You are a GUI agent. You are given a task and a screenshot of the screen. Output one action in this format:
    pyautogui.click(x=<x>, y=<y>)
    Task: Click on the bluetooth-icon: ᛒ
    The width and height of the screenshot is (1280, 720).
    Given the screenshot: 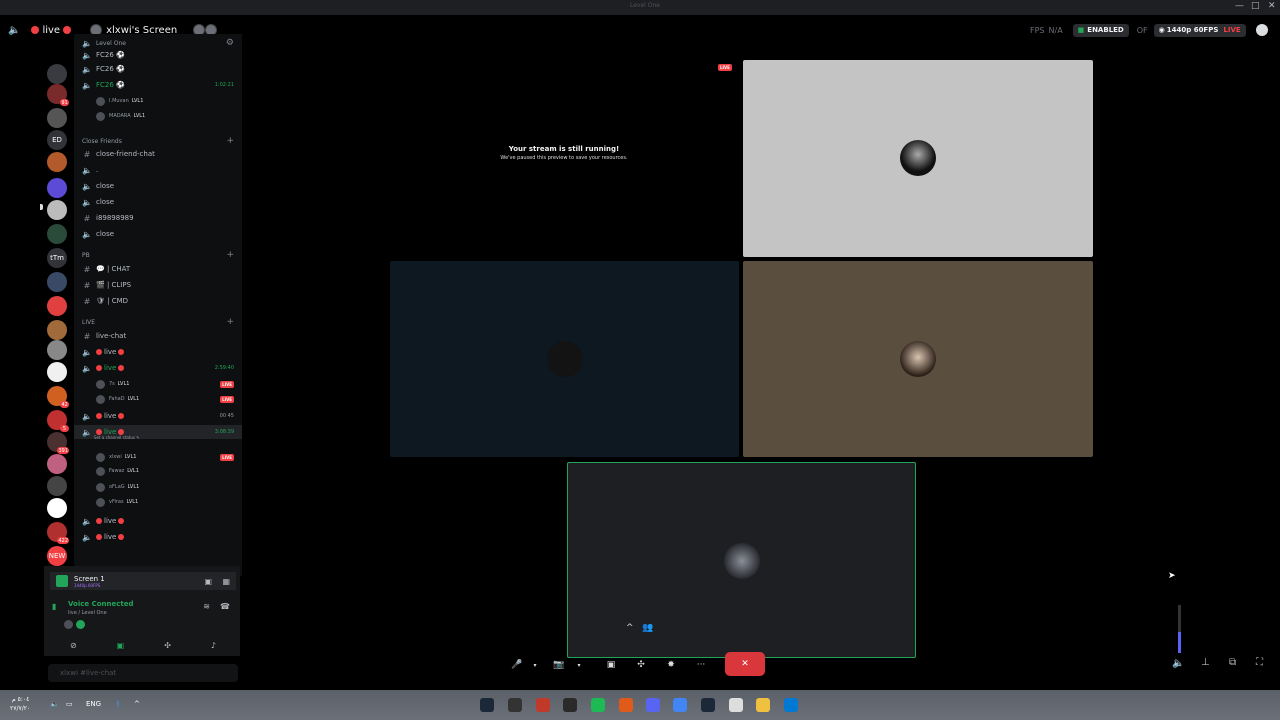 What is the action you would take?
    pyautogui.click(x=118, y=704)
    